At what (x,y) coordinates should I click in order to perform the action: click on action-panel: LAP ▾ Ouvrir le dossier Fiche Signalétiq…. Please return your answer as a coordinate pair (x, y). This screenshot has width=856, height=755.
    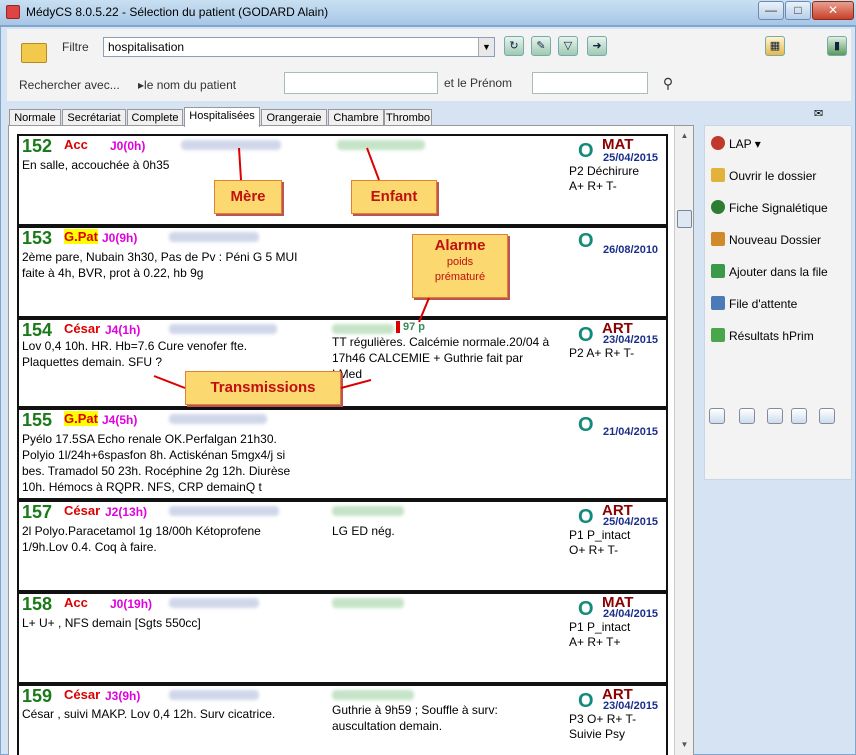
    Looking at the image, I should click on (778, 302).